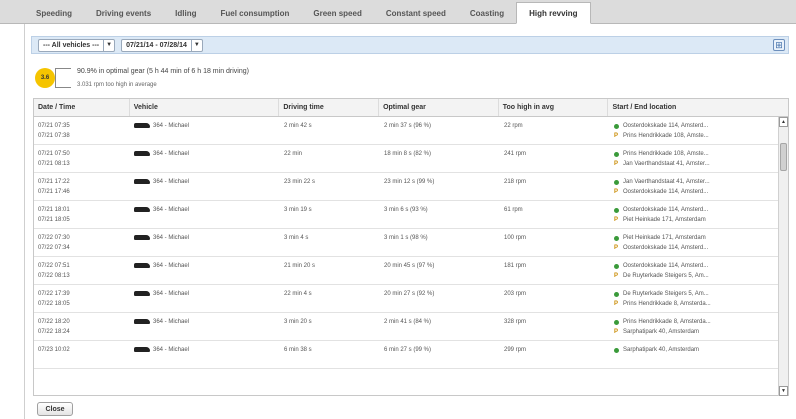 The height and width of the screenshot is (419, 796). I want to click on row-driving-time: 3 min 20 s, so click(298, 322).